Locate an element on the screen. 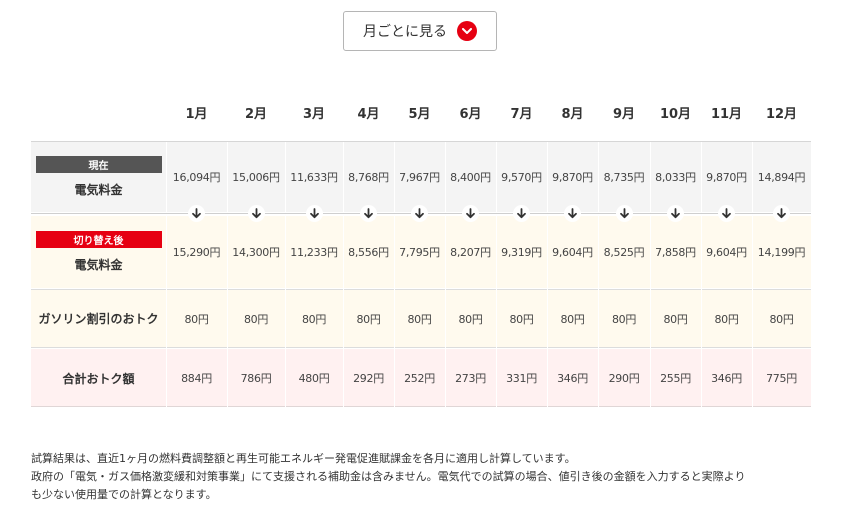 Image resolution: width=846 pixels, height=512 pixels. current-value-cell: 8,768円 is located at coordinates (368, 177).